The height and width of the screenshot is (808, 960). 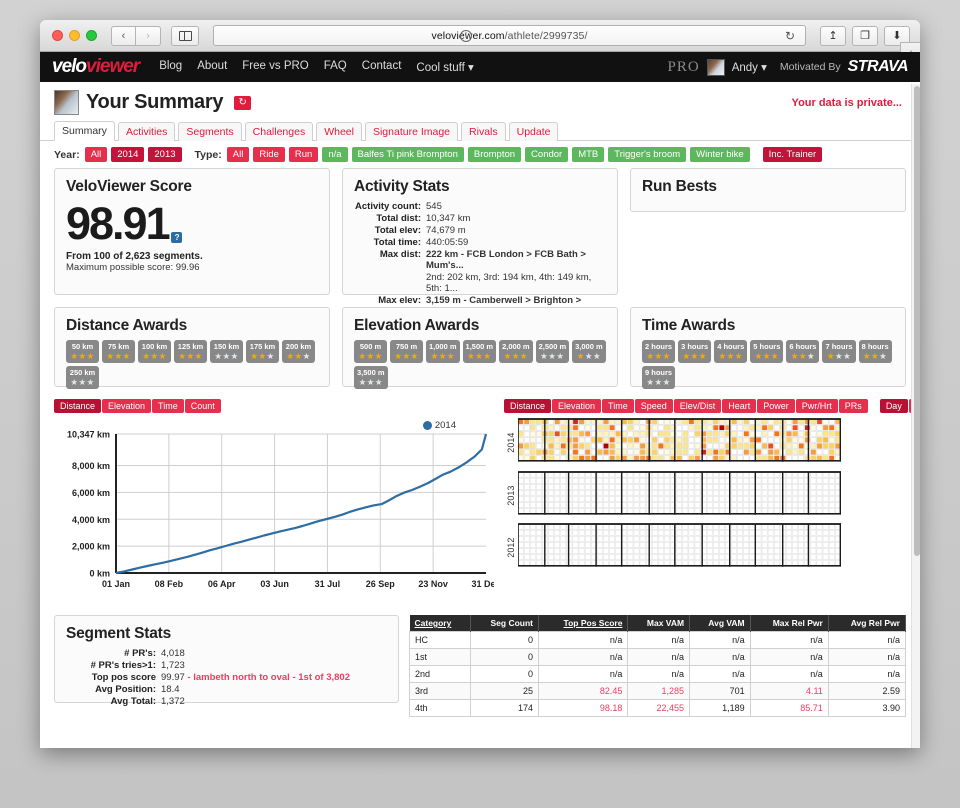 I want to click on time-award-badge: 2 hours ★★★, so click(x=659, y=351).